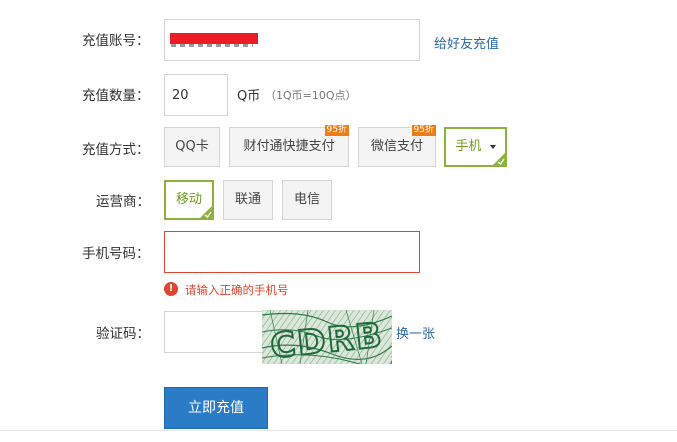  I want to click on method-wechat-label: 微信支付, so click(396, 146).